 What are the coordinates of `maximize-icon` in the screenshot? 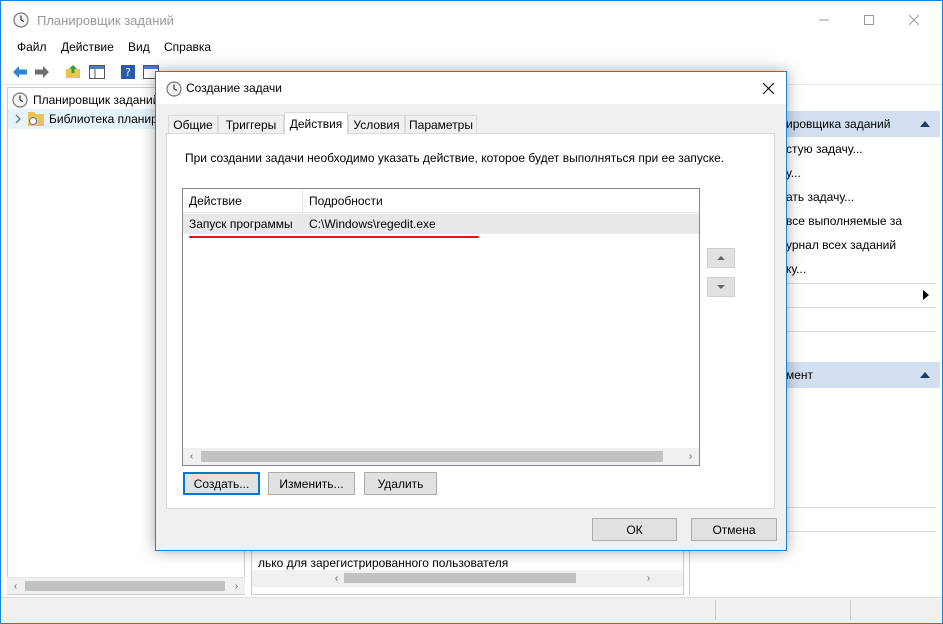 It's located at (869, 20).